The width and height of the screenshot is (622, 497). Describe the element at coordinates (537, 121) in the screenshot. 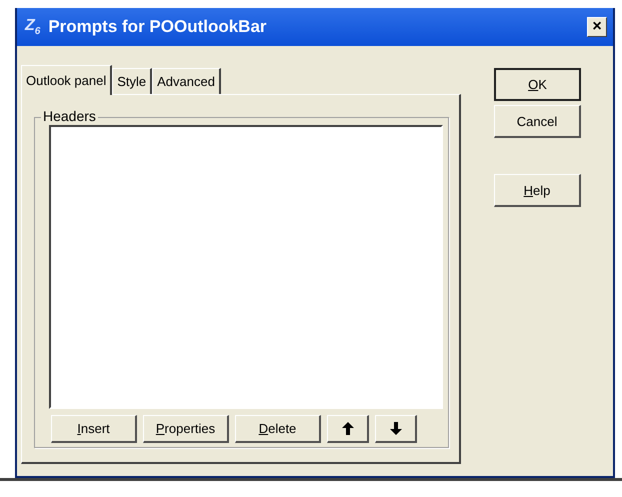

I see `dialog-button: Cancel` at that location.